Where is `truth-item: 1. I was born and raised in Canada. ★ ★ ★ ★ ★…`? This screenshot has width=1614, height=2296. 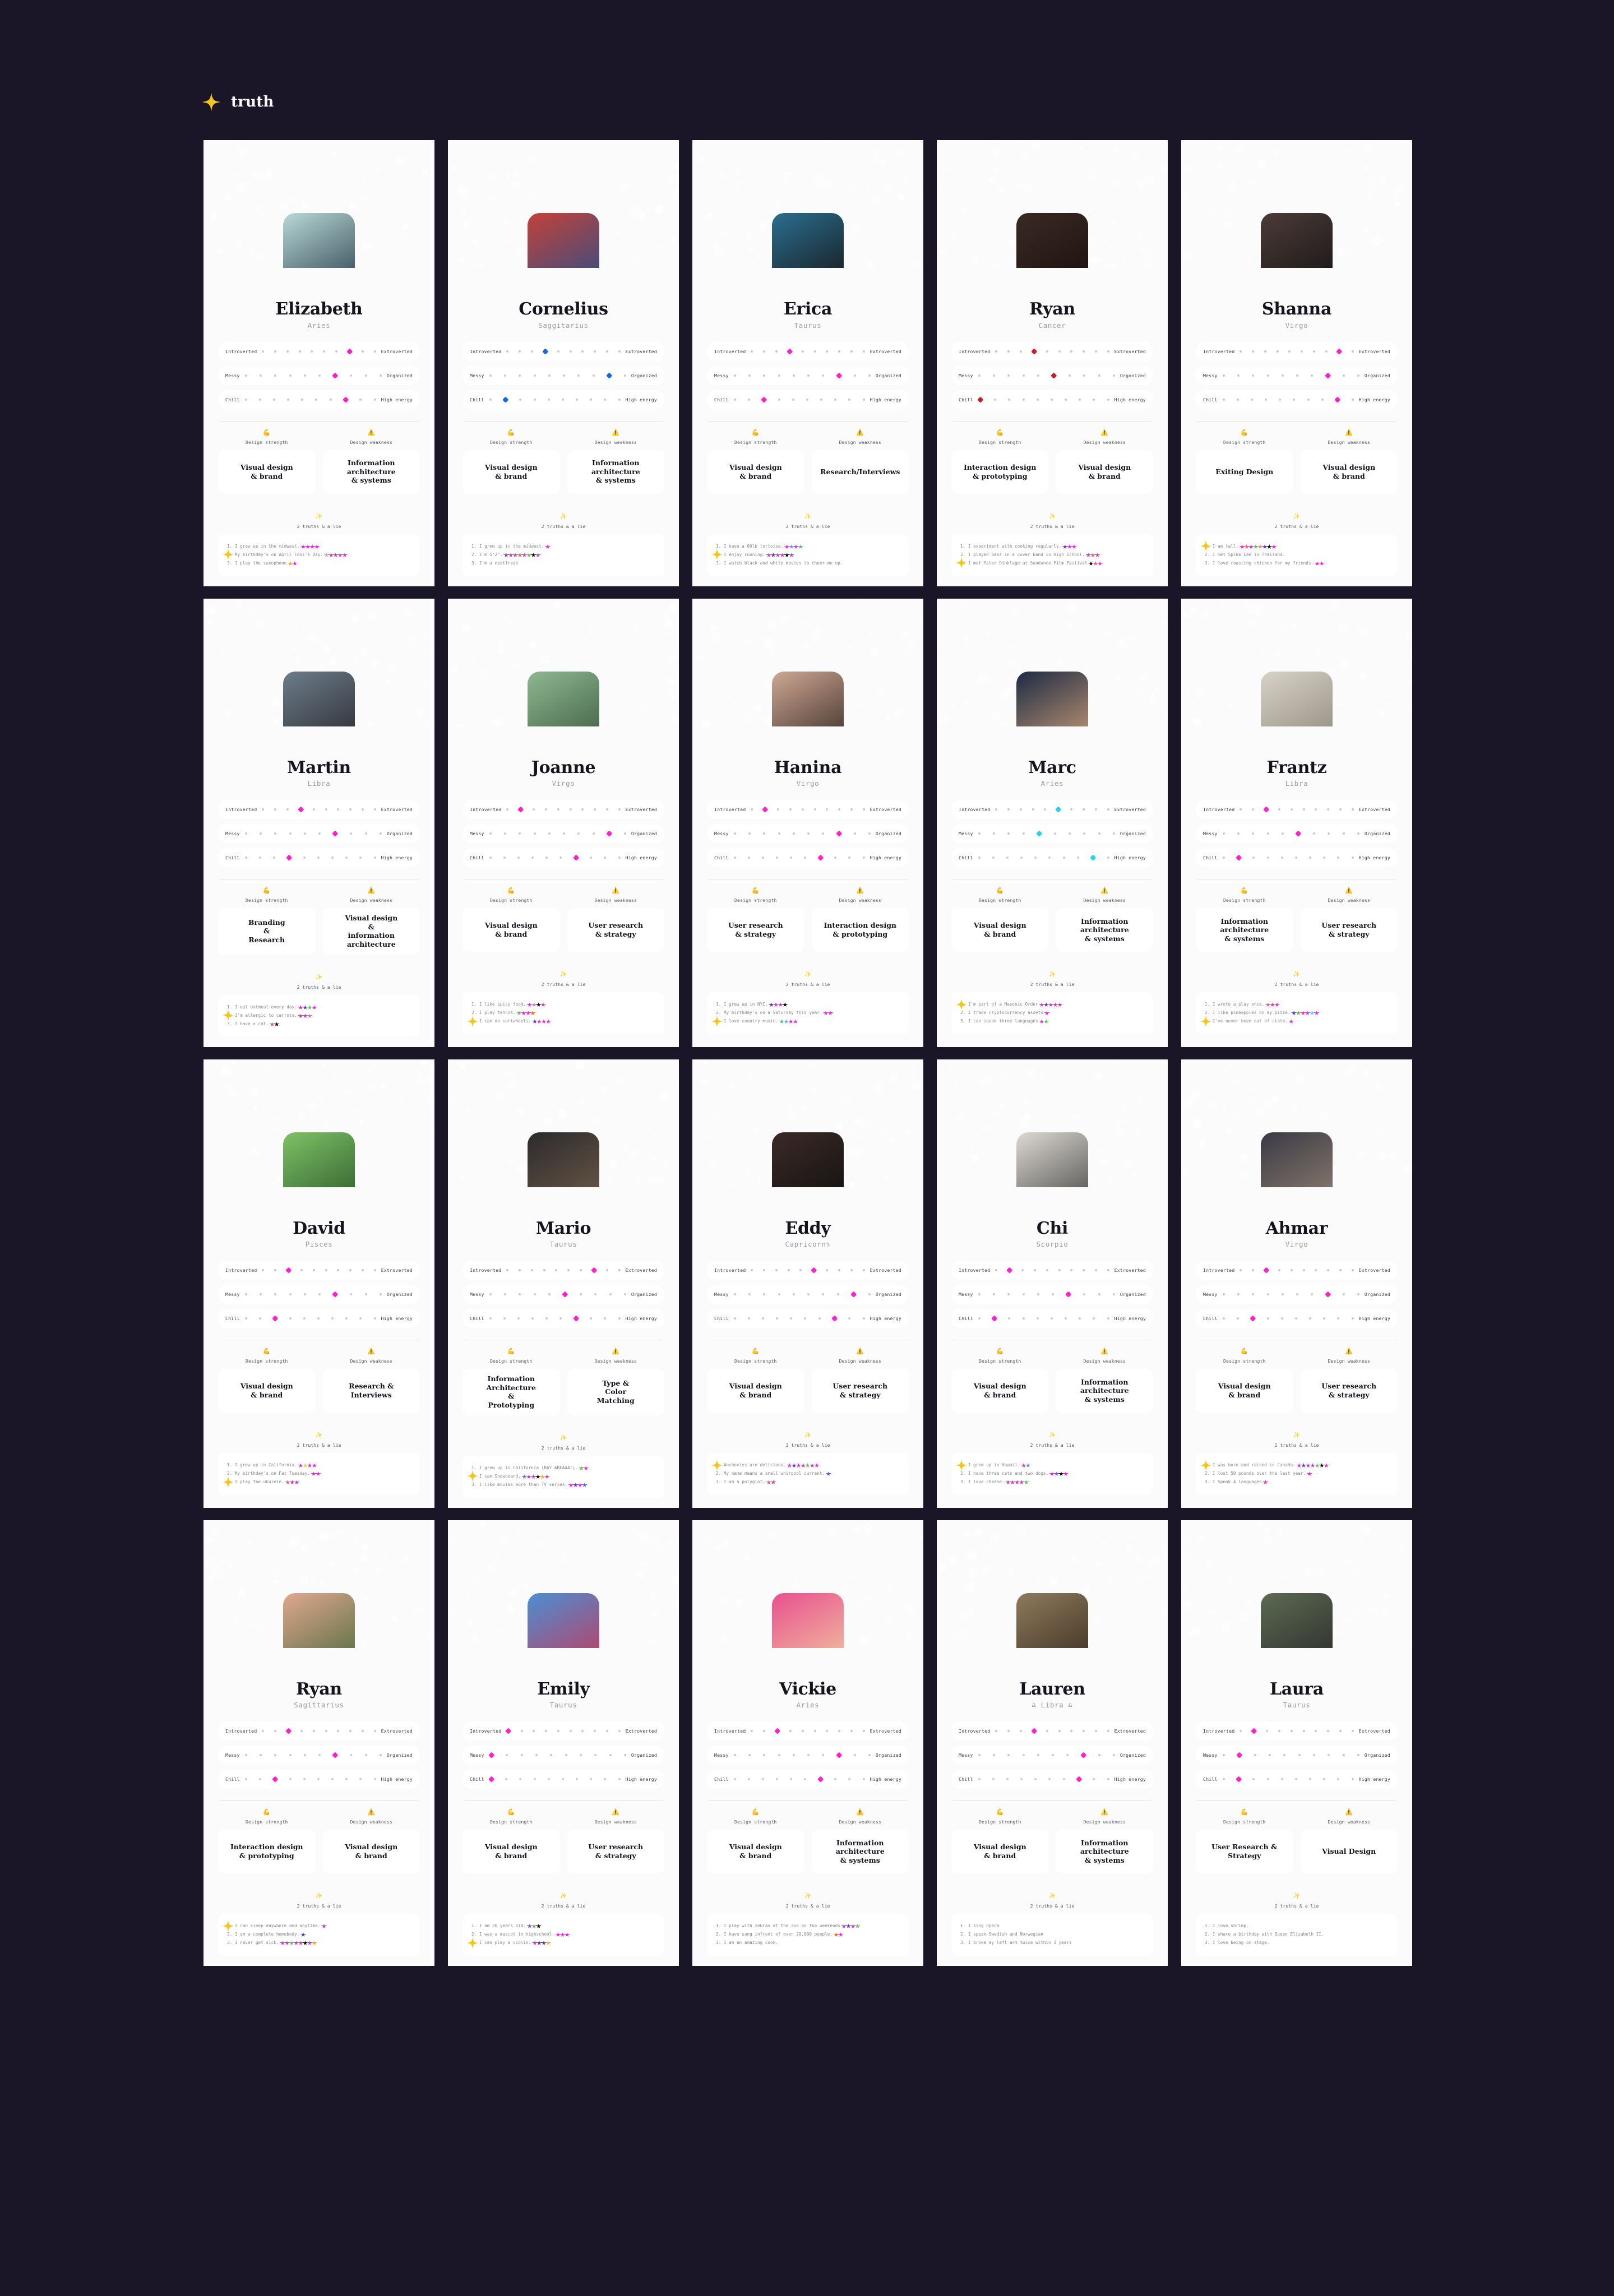 truth-item: 1. I was born and raised in Canada. ★ ★ ★ ★ ★… is located at coordinates (1294, 1465).